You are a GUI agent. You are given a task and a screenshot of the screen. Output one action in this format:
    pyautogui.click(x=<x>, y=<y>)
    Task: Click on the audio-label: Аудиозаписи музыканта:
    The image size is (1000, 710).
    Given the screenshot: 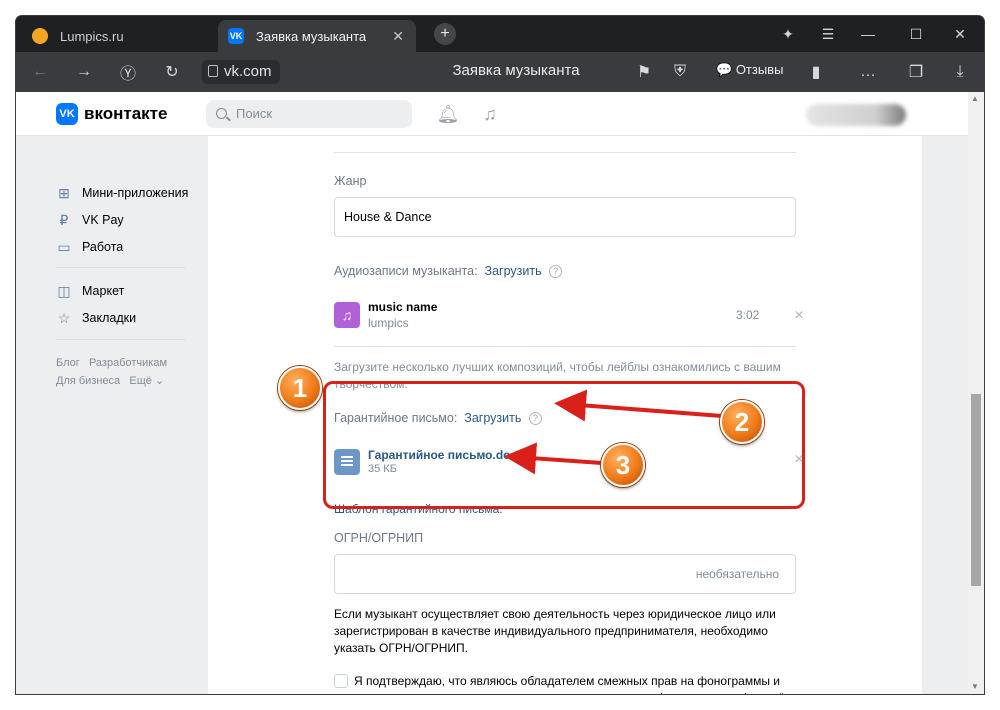 What is the action you would take?
    pyautogui.click(x=406, y=271)
    